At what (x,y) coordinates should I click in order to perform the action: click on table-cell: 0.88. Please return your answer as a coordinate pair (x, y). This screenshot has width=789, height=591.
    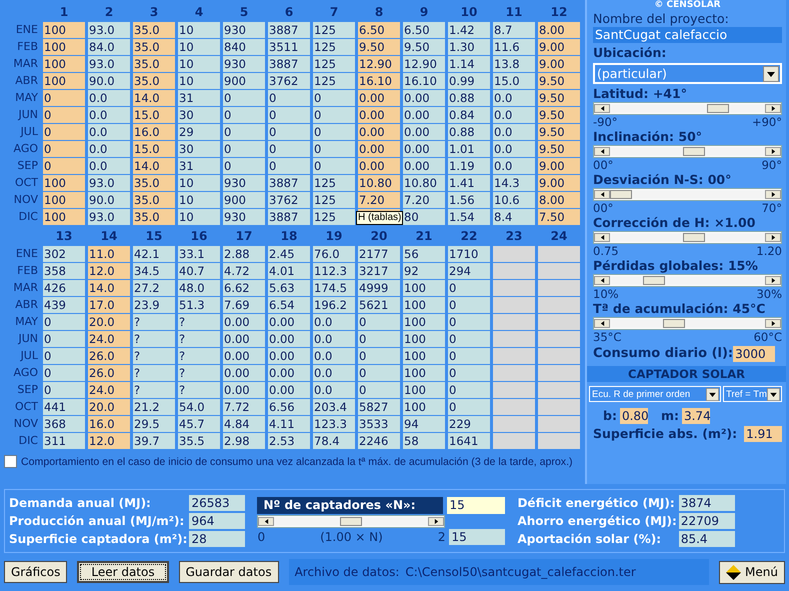
    Looking at the image, I should click on (469, 132).